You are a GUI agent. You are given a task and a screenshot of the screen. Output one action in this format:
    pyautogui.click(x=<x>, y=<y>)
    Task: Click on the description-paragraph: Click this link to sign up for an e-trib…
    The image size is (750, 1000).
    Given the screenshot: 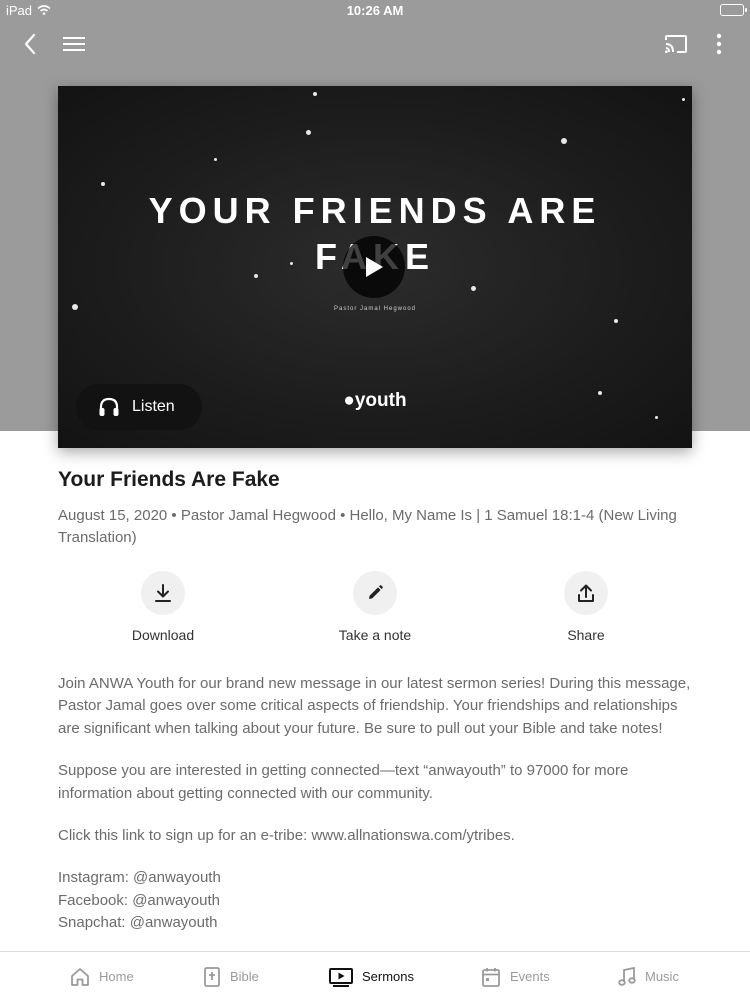 What is the action you would take?
    pyautogui.click(x=286, y=836)
    